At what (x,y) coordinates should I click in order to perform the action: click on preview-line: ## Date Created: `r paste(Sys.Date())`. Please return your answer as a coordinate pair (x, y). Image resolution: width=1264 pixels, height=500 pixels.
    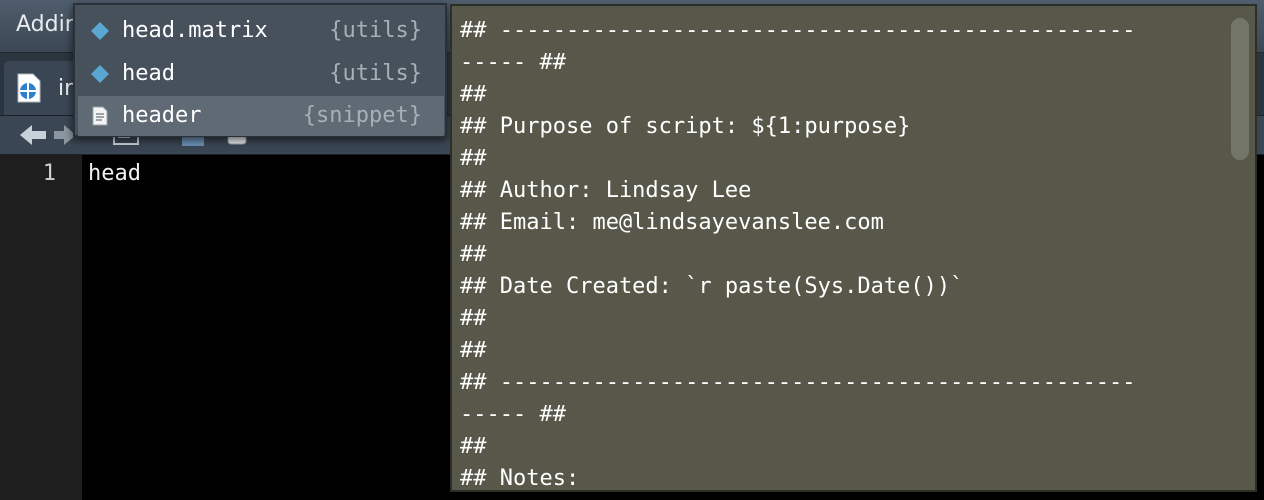
    Looking at the image, I should click on (712, 286).